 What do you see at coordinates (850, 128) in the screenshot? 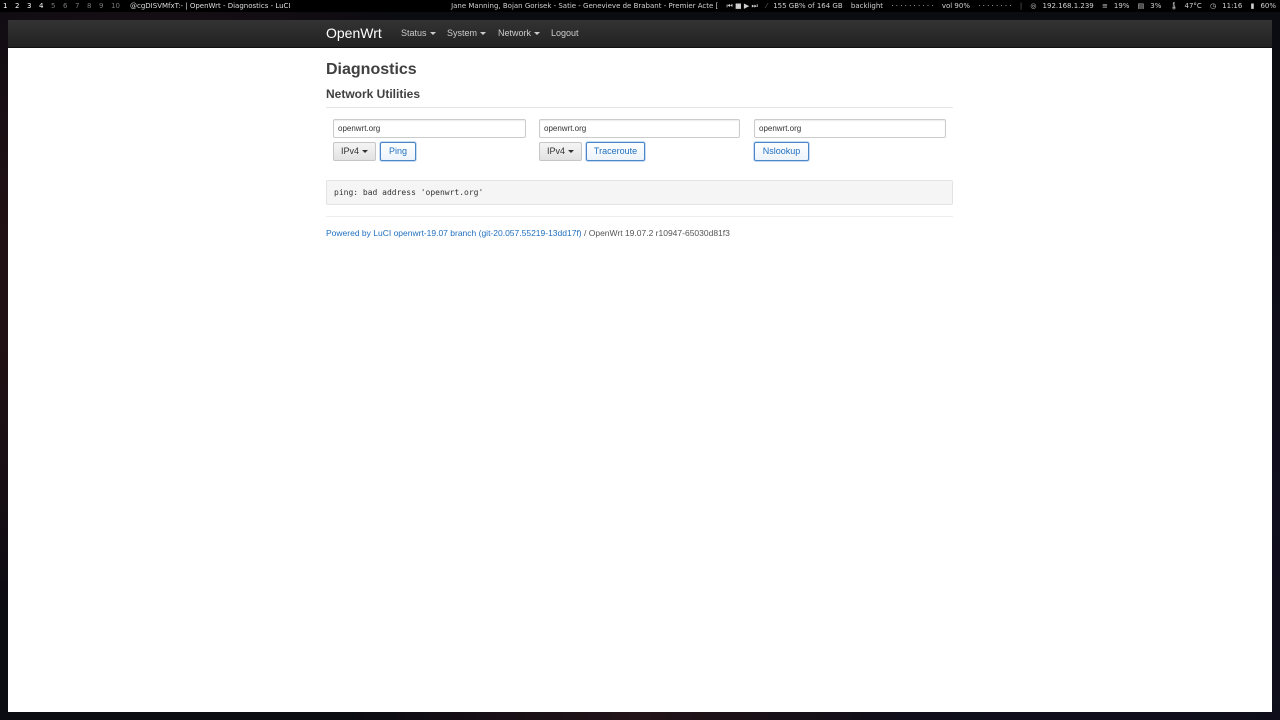
I see `nslookup-host-input` at bounding box center [850, 128].